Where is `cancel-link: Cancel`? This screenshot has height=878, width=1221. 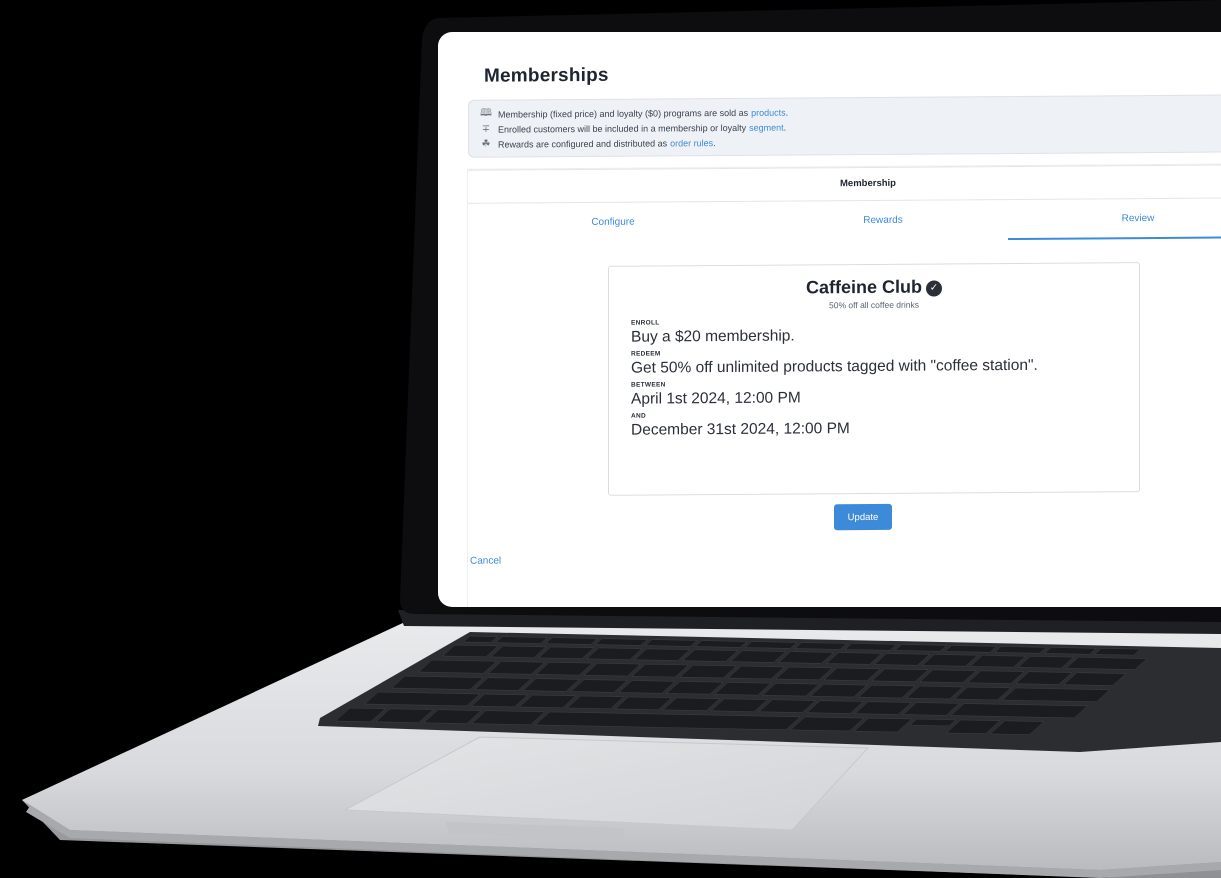 cancel-link: Cancel is located at coordinates (485, 561).